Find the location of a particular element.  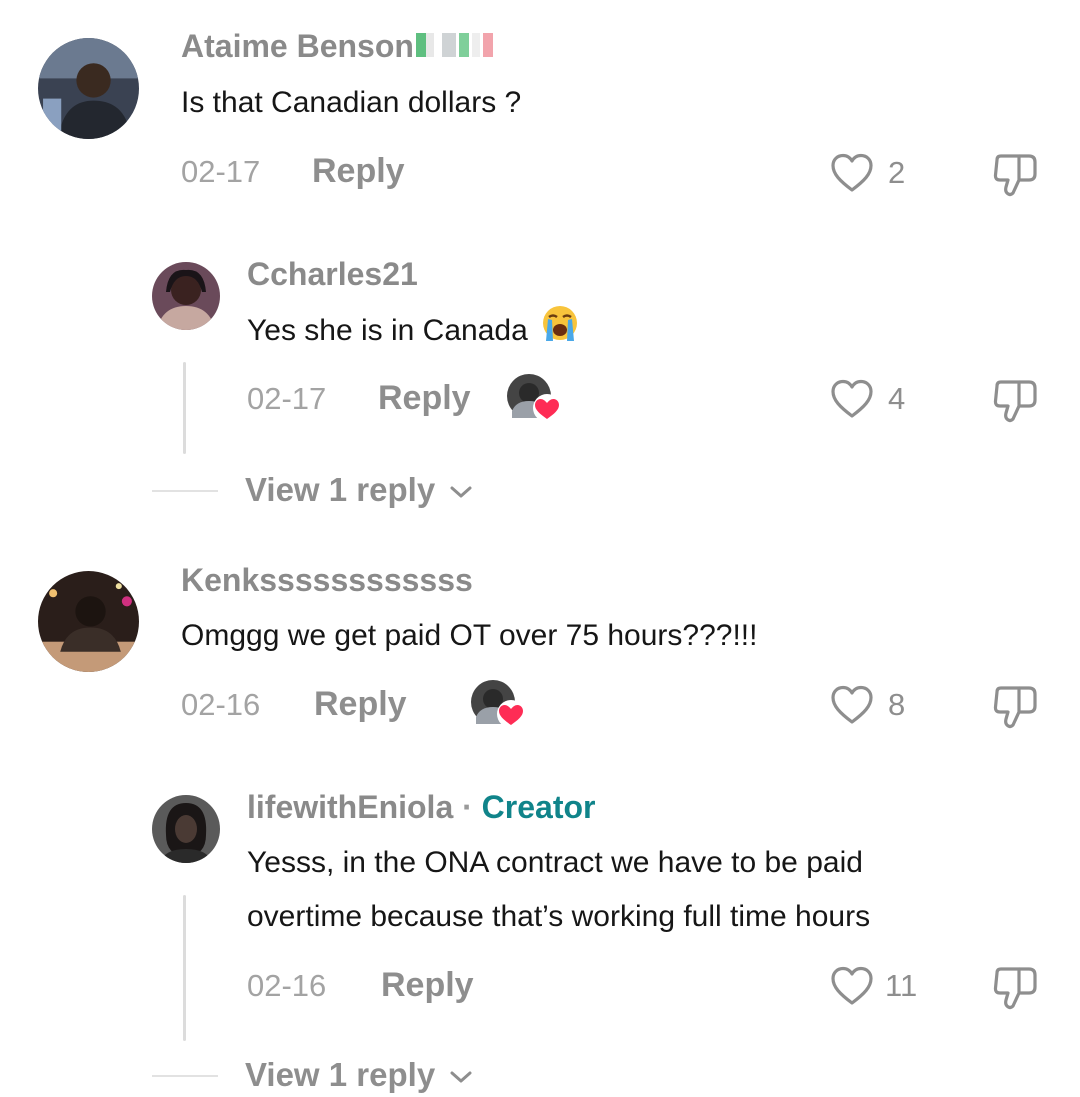

like-button: 4 is located at coordinates (880, 401).